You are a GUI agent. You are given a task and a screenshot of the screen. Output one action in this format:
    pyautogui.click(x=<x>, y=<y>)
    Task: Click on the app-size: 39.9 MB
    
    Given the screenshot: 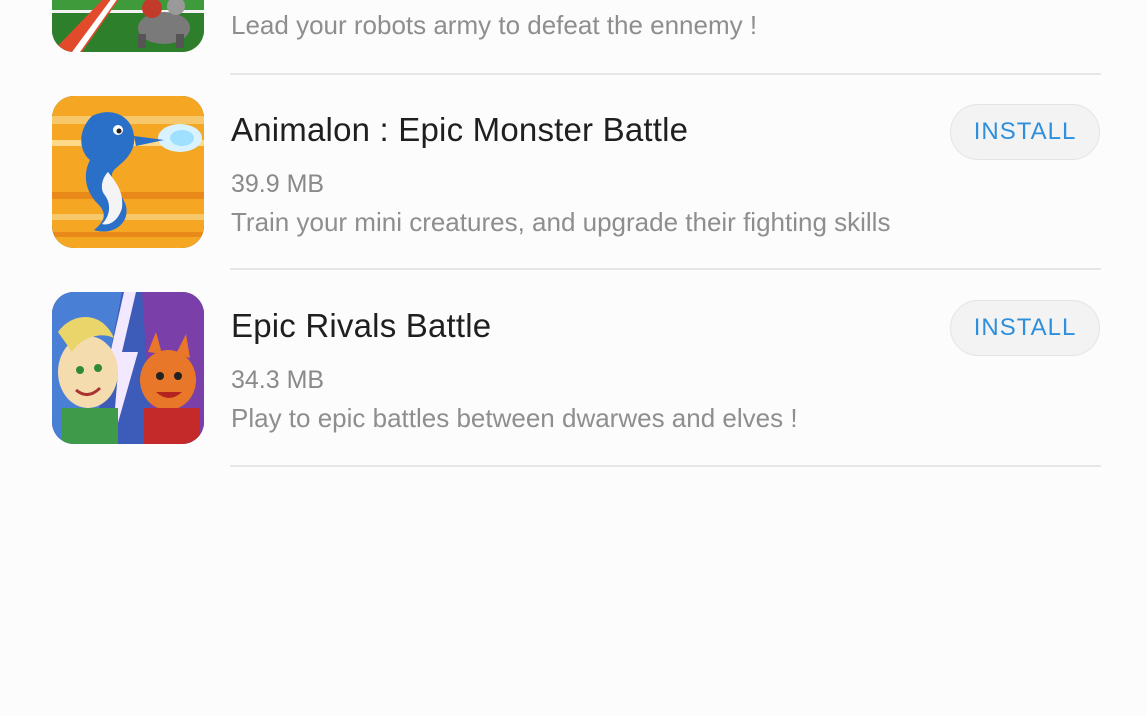 What is the action you would take?
    pyautogui.click(x=278, y=184)
    